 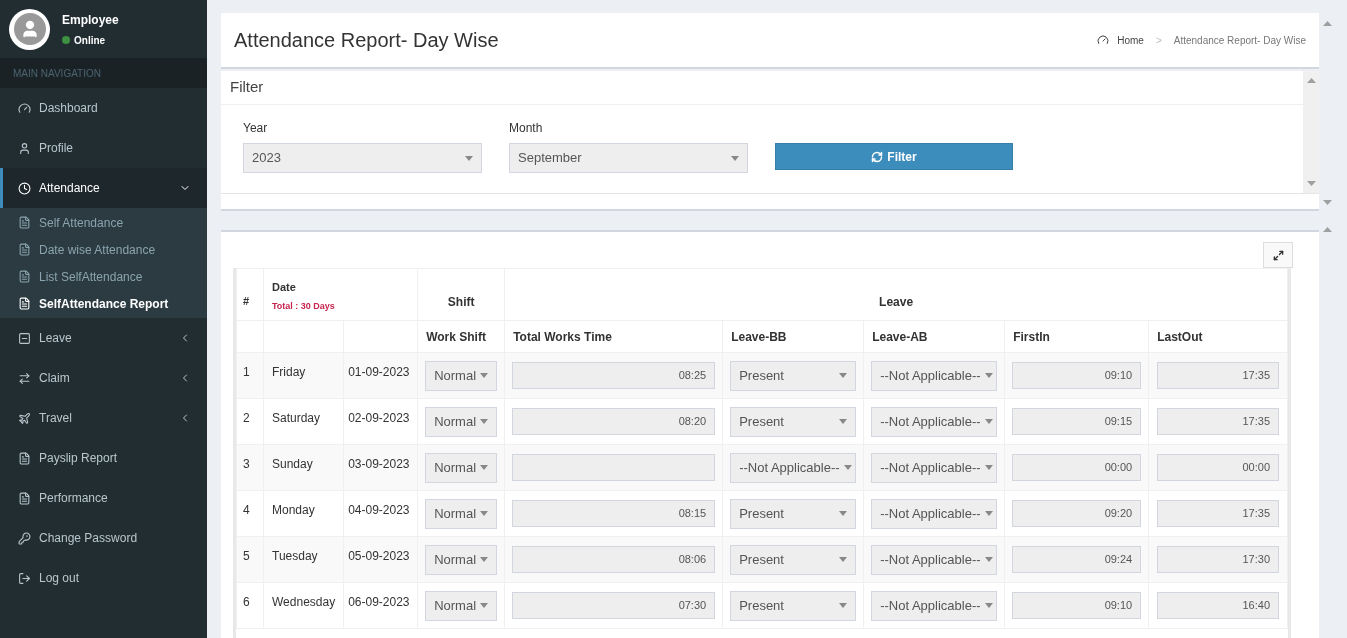 I want to click on table-cell: 6, so click(x=246, y=602).